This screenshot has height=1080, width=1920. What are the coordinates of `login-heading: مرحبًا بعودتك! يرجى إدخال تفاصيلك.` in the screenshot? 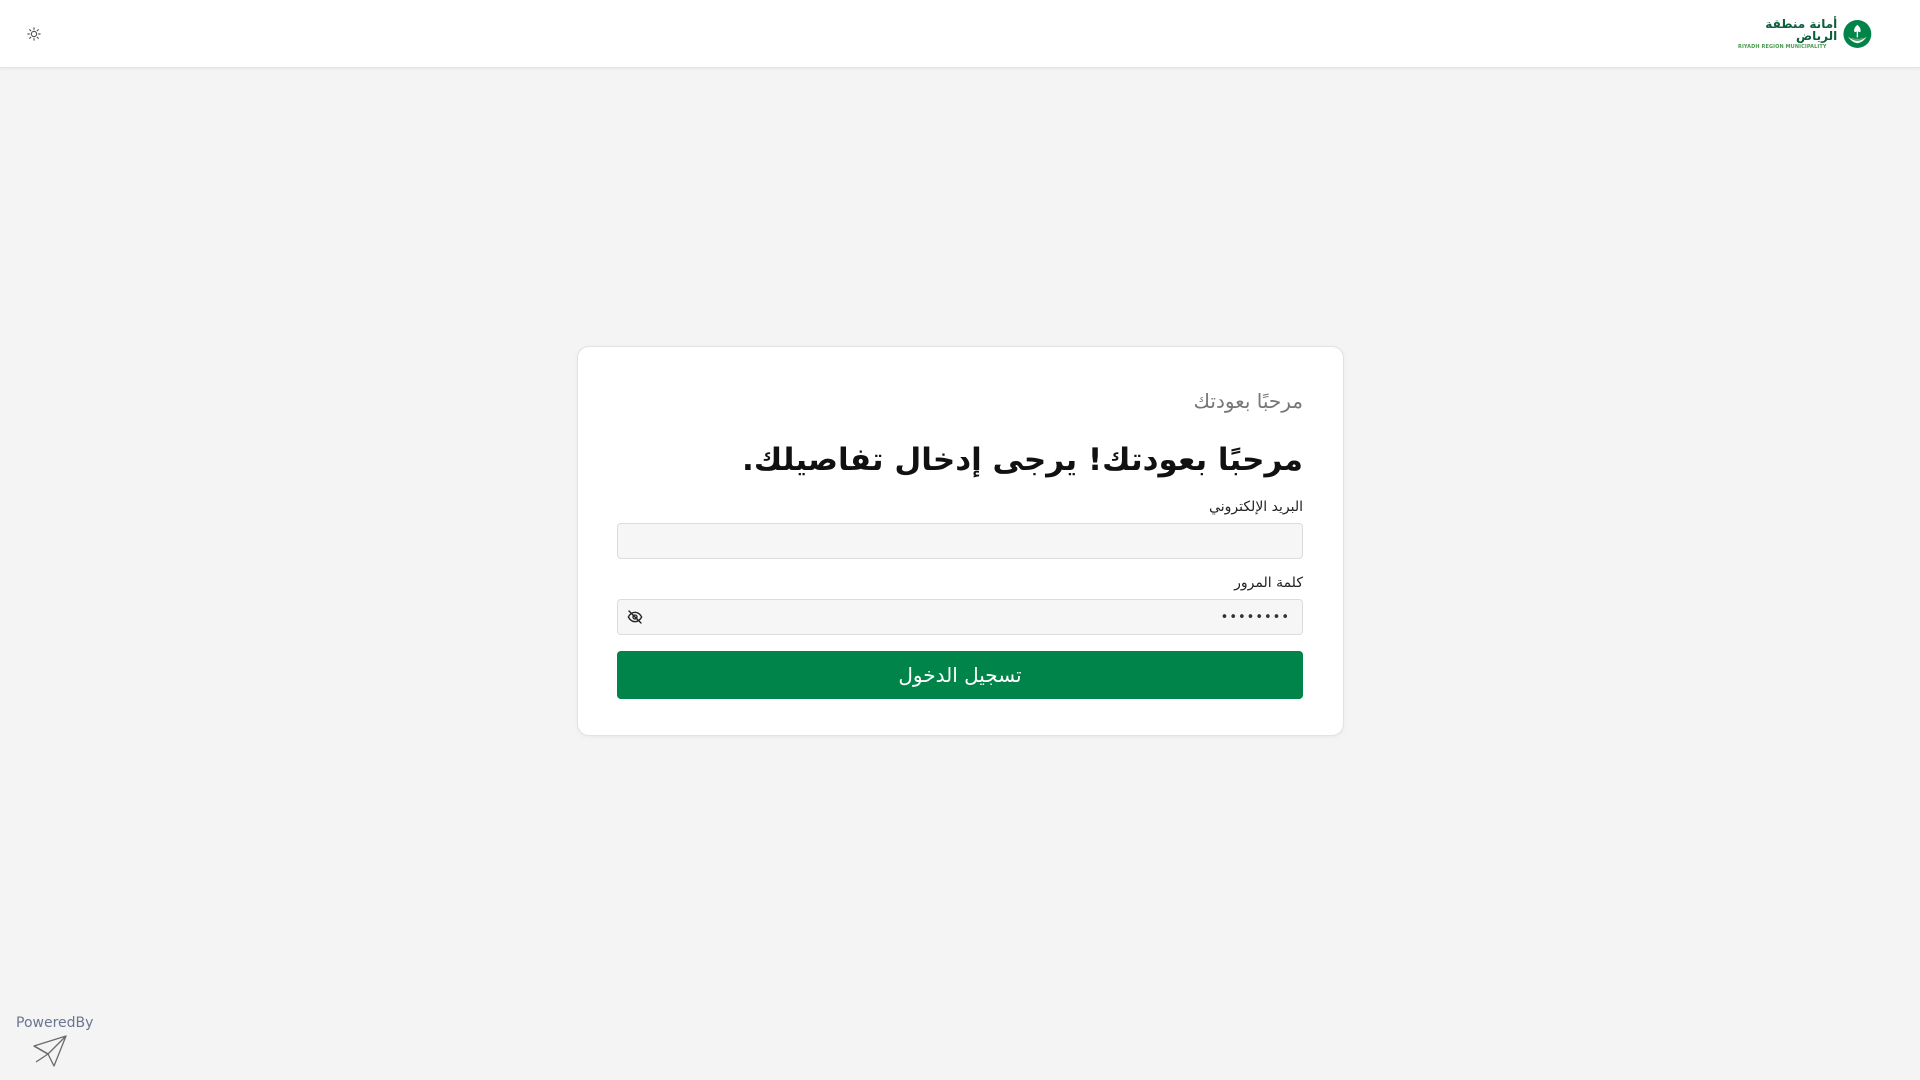 It's located at (1022, 460).